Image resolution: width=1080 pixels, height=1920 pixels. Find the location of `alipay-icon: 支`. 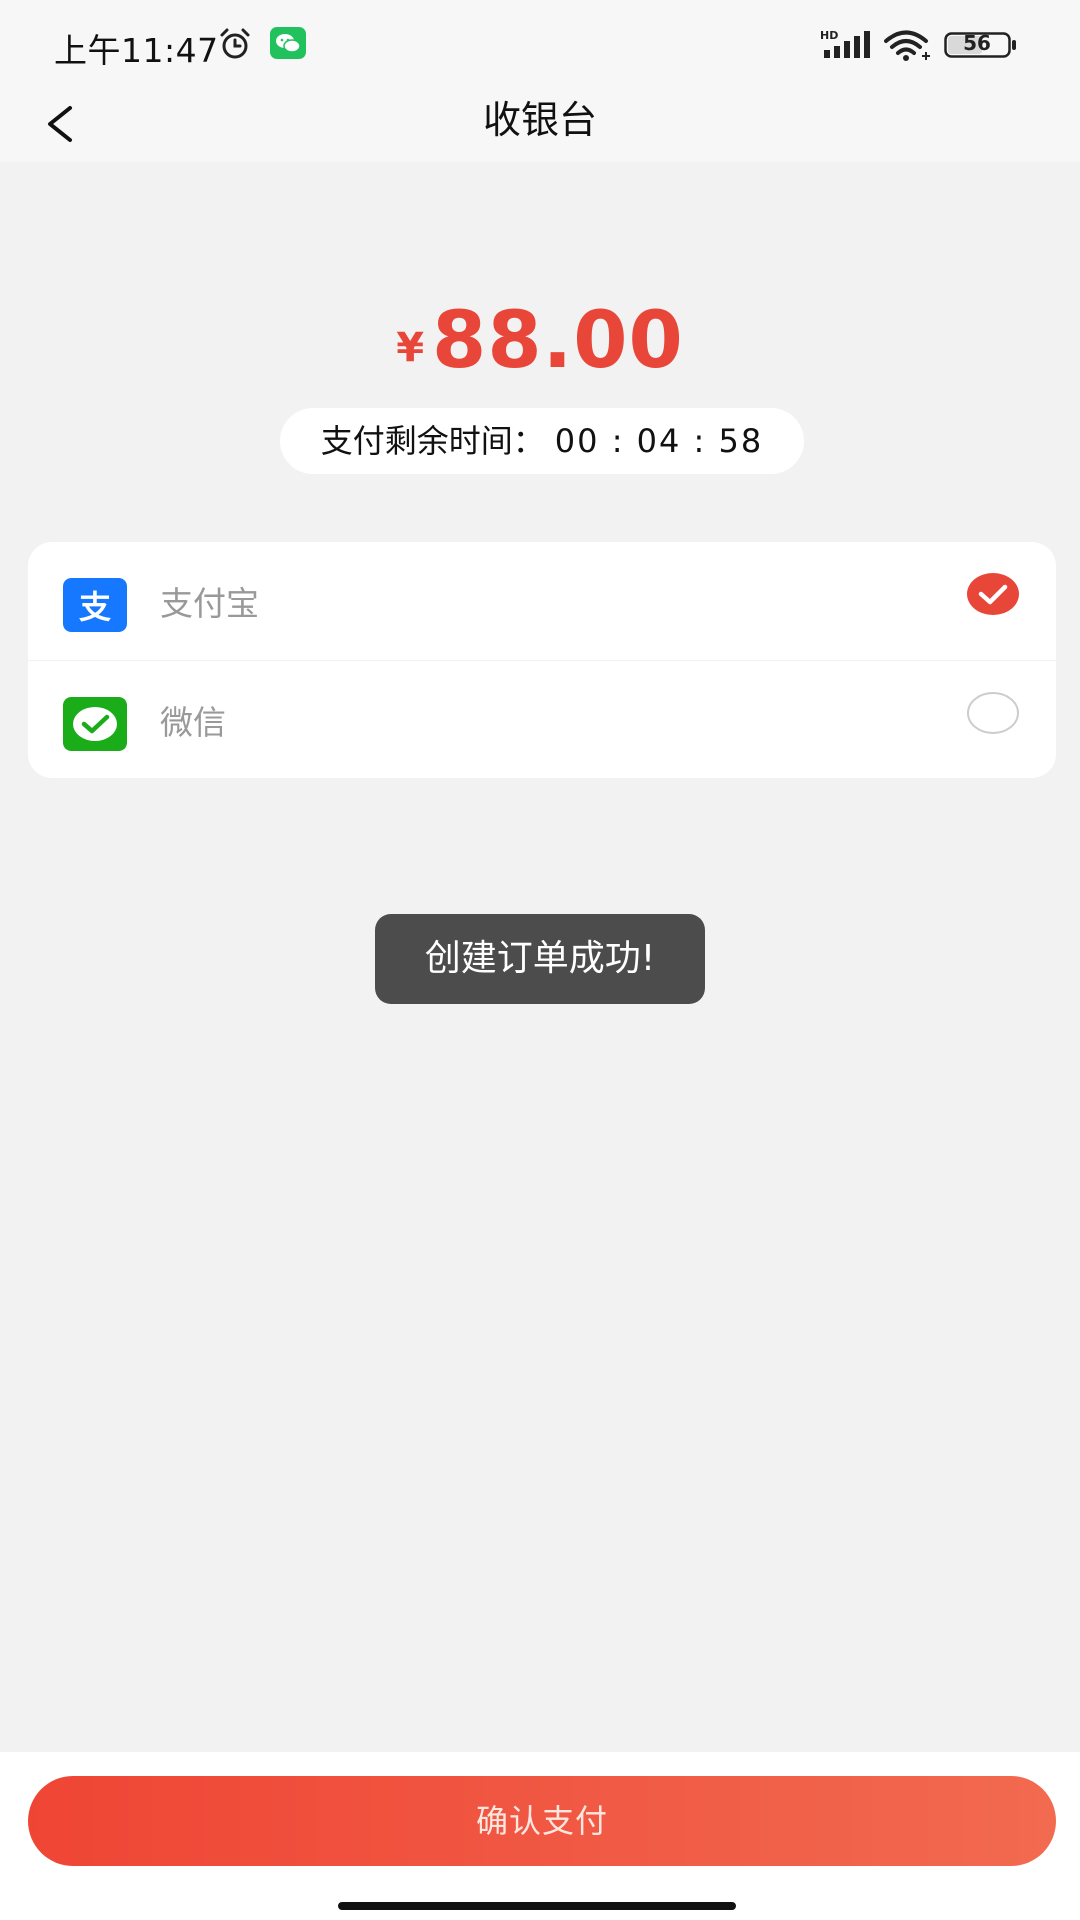

alipay-icon: 支 is located at coordinates (95, 605).